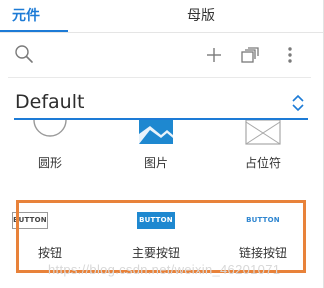  What do you see at coordinates (161, 103) in the screenshot?
I see `library-select: Default` at bounding box center [161, 103].